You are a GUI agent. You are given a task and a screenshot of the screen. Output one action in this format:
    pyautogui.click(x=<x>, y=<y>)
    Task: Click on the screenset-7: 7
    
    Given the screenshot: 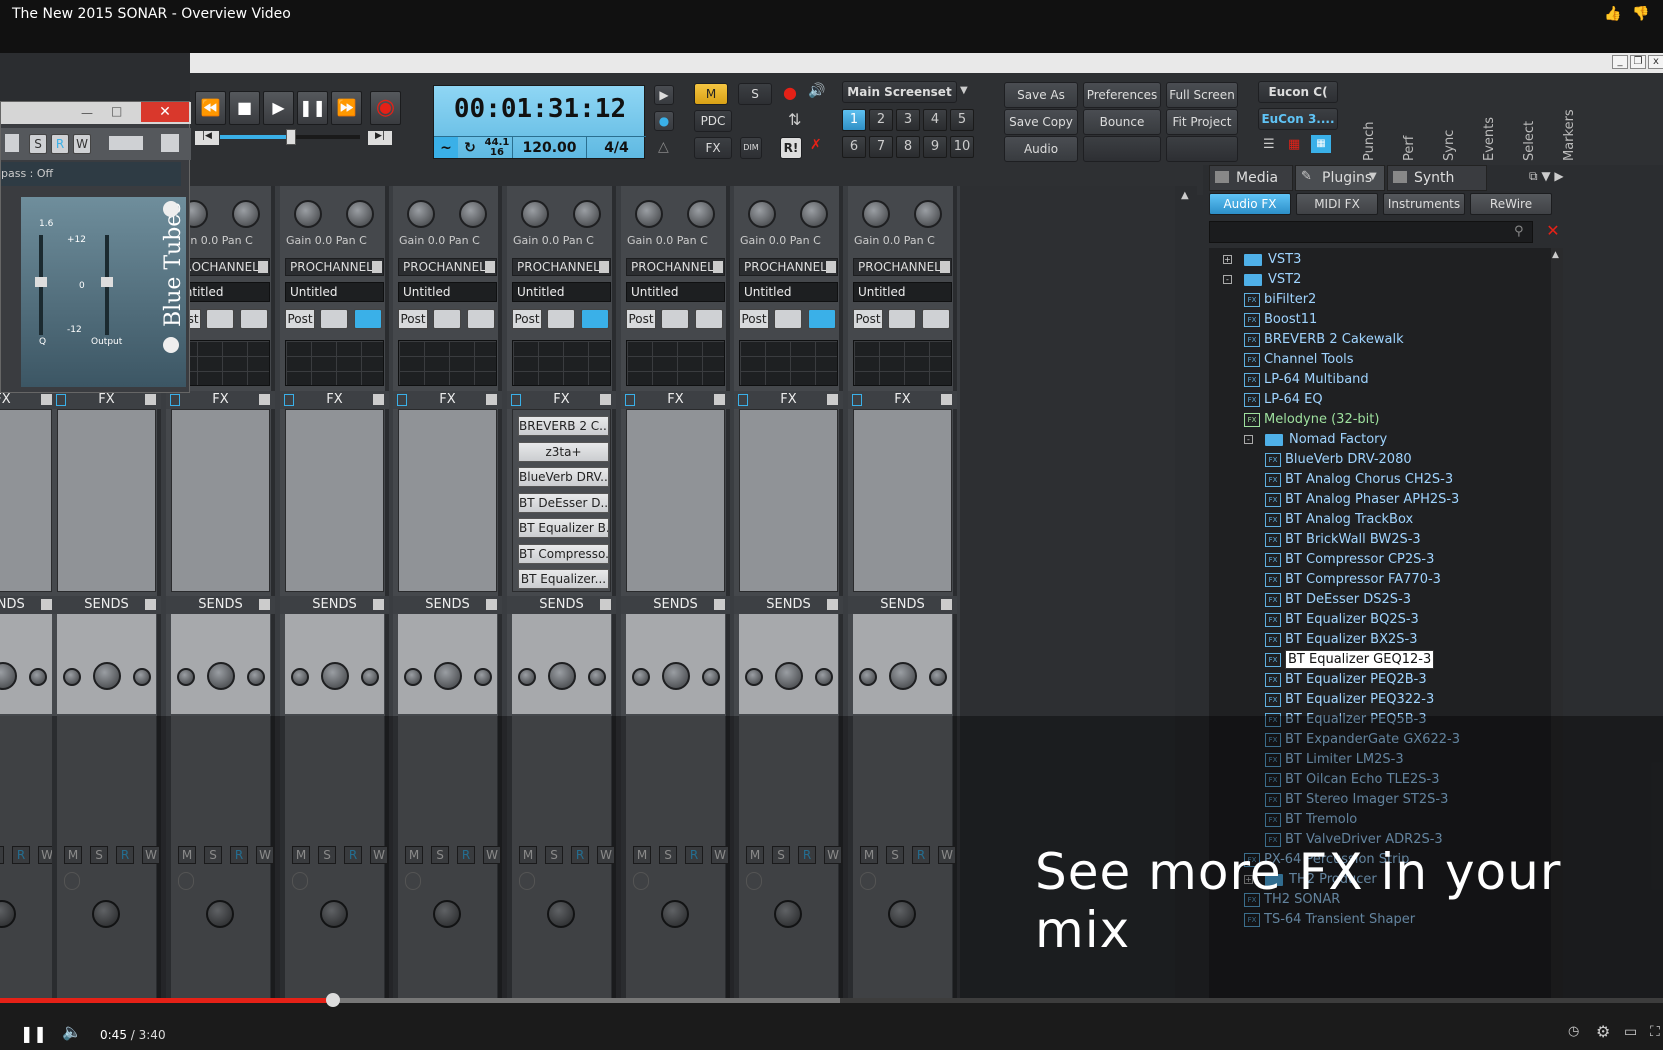 What is the action you would take?
    pyautogui.click(x=881, y=147)
    